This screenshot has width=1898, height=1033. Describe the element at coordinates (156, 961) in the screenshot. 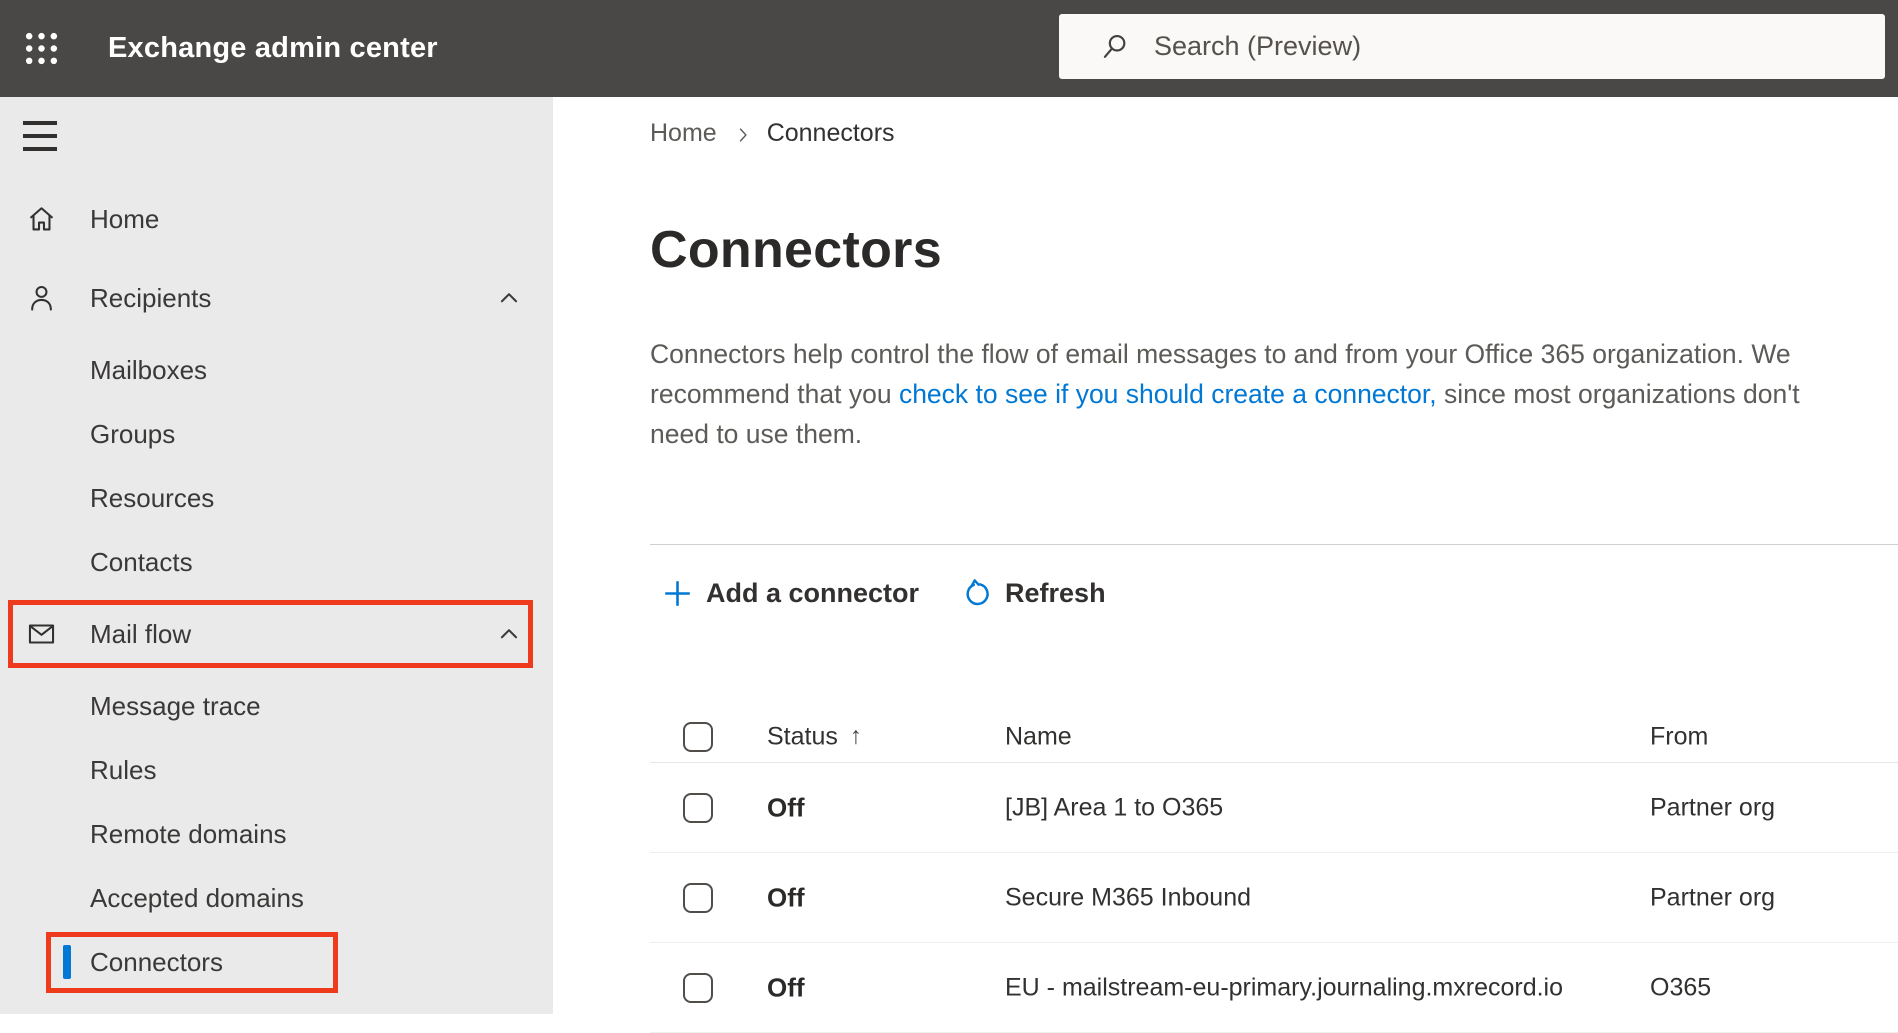

I see `sidebar-item-label: Connectors` at that location.